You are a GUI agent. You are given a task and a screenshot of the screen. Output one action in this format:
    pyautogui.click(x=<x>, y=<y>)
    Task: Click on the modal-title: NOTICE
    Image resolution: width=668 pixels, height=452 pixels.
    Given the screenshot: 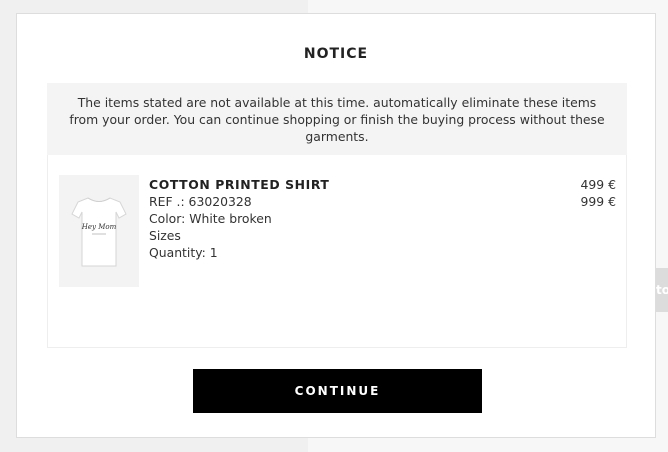 What is the action you would take?
    pyautogui.click(x=336, y=54)
    